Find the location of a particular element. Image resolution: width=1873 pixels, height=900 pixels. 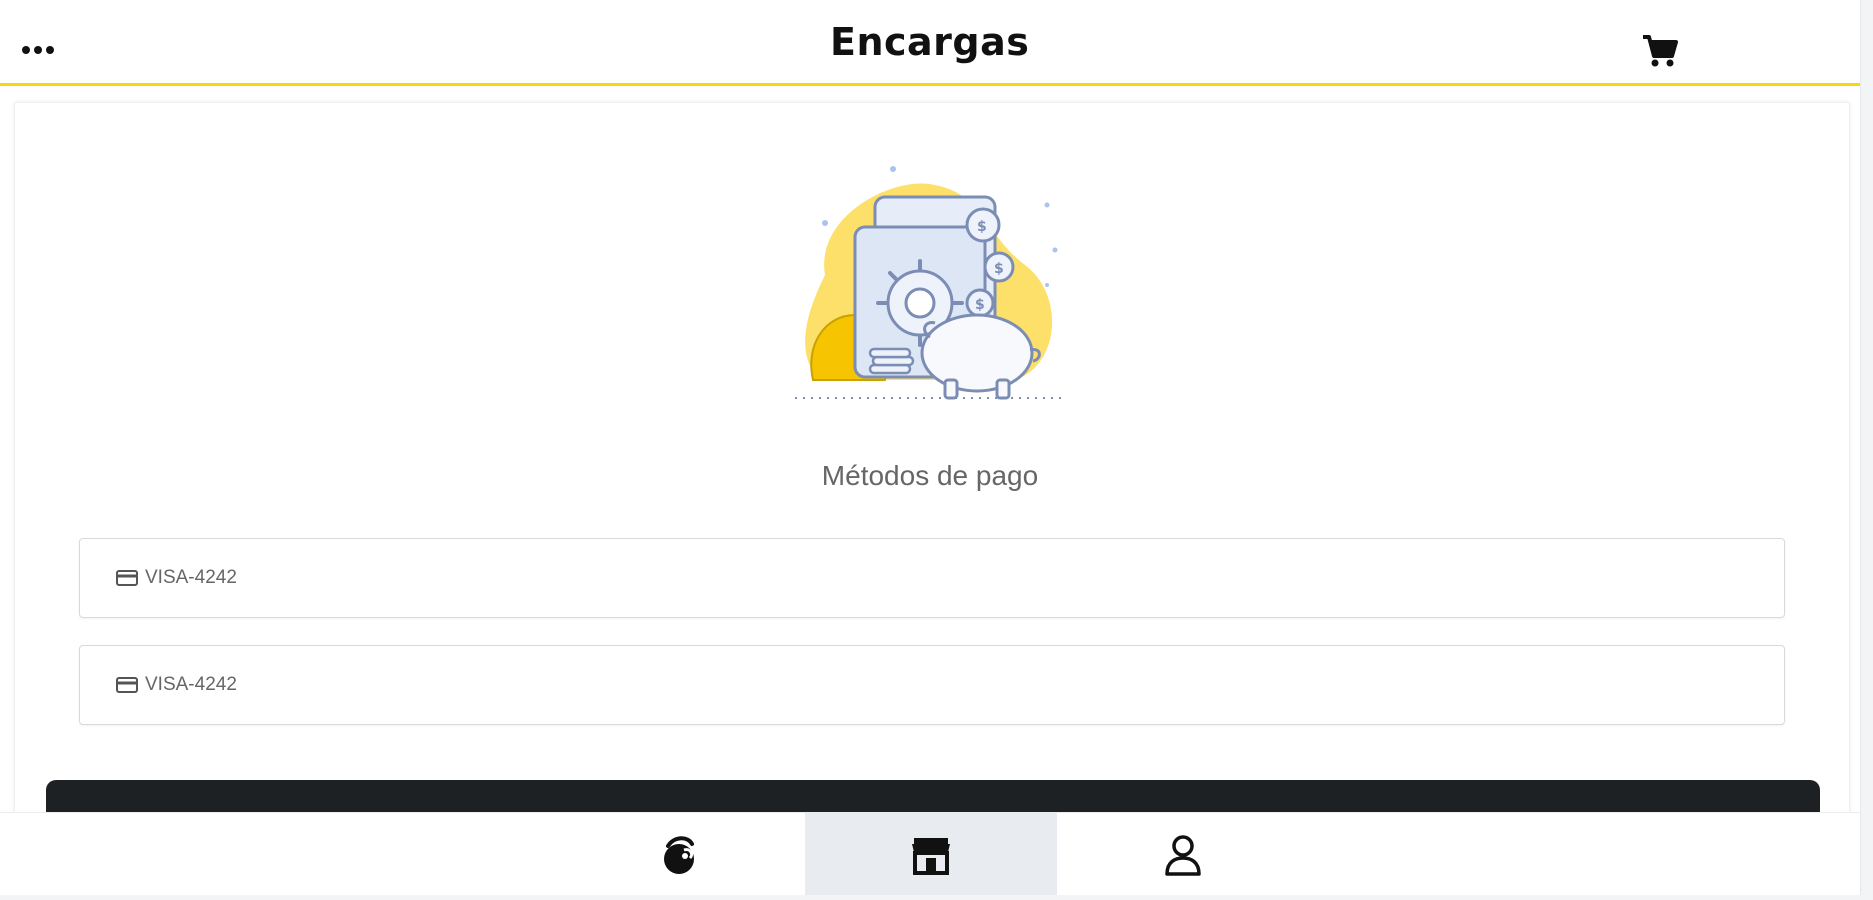

shopping-cart-icon is located at coordinates (1660, 51).